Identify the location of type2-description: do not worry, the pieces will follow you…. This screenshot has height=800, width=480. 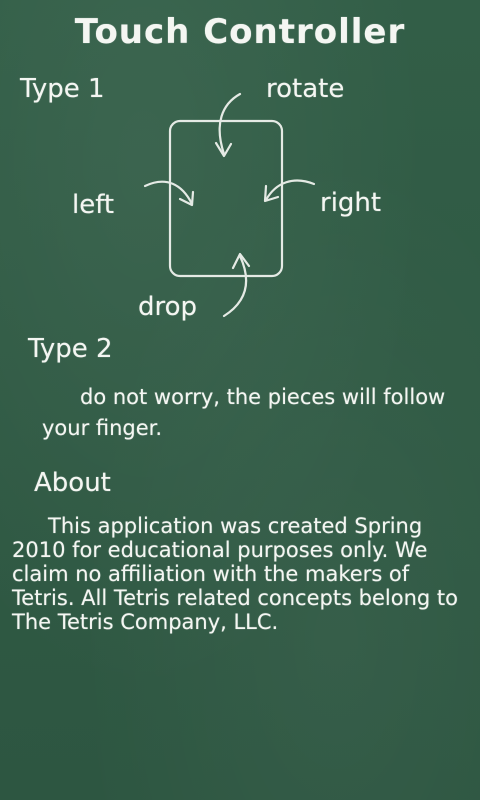
(244, 412).